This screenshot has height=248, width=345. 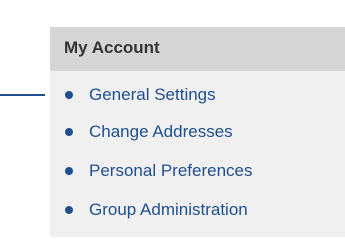 I want to click on personal-preferences-link: Personal Preferences, so click(x=170, y=171).